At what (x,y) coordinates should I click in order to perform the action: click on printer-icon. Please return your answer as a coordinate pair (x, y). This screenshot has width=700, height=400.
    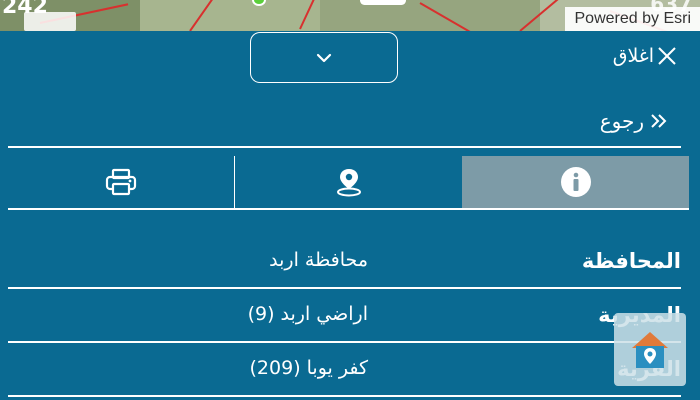
    Looking at the image, I should click on (121, 182).